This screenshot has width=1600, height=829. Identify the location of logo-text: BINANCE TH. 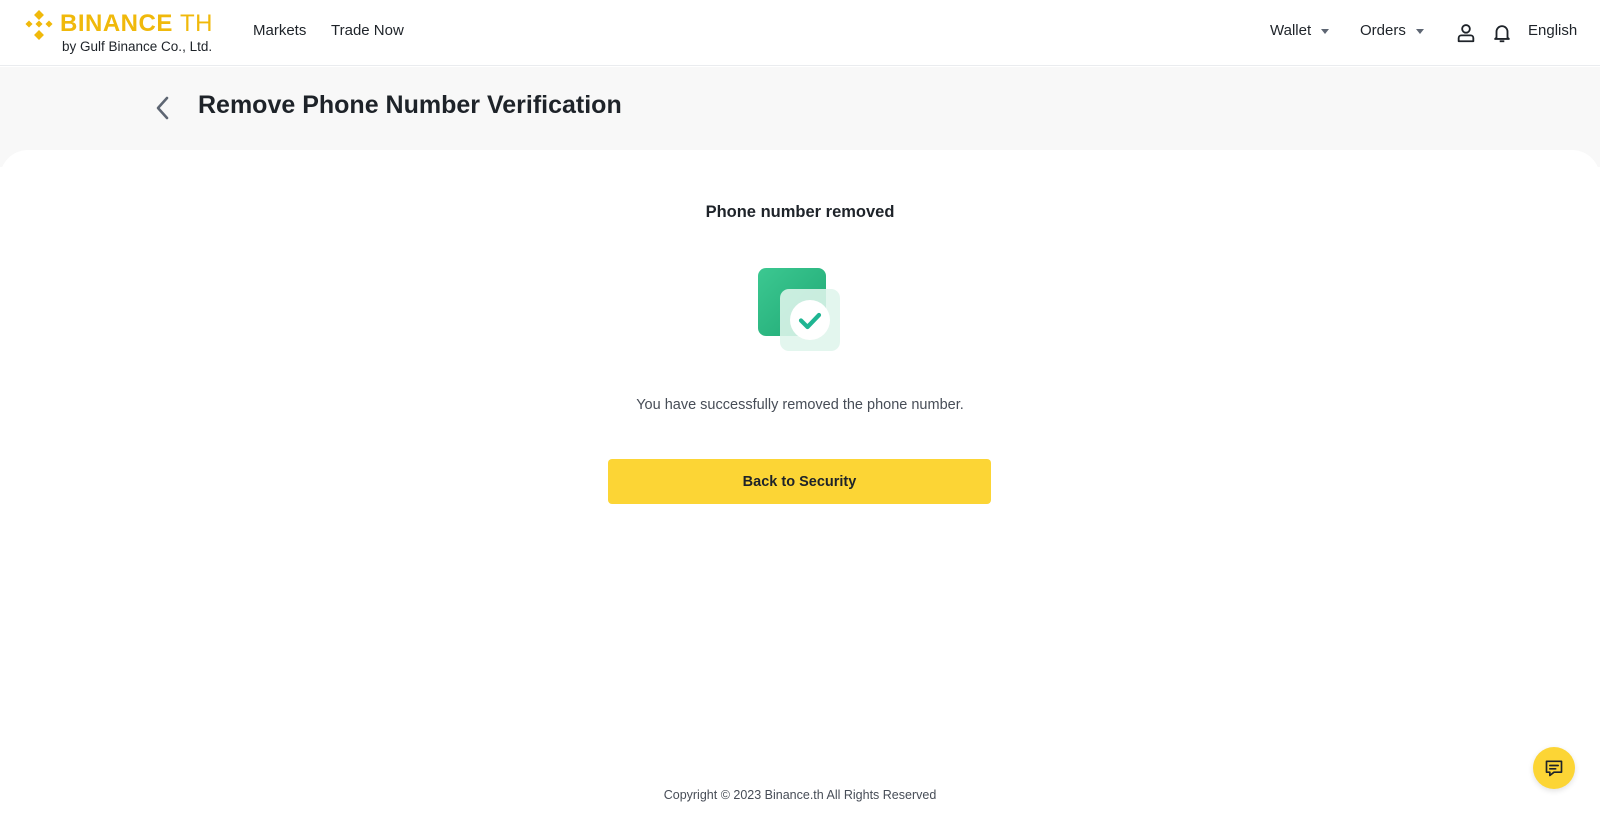
(136, 24).